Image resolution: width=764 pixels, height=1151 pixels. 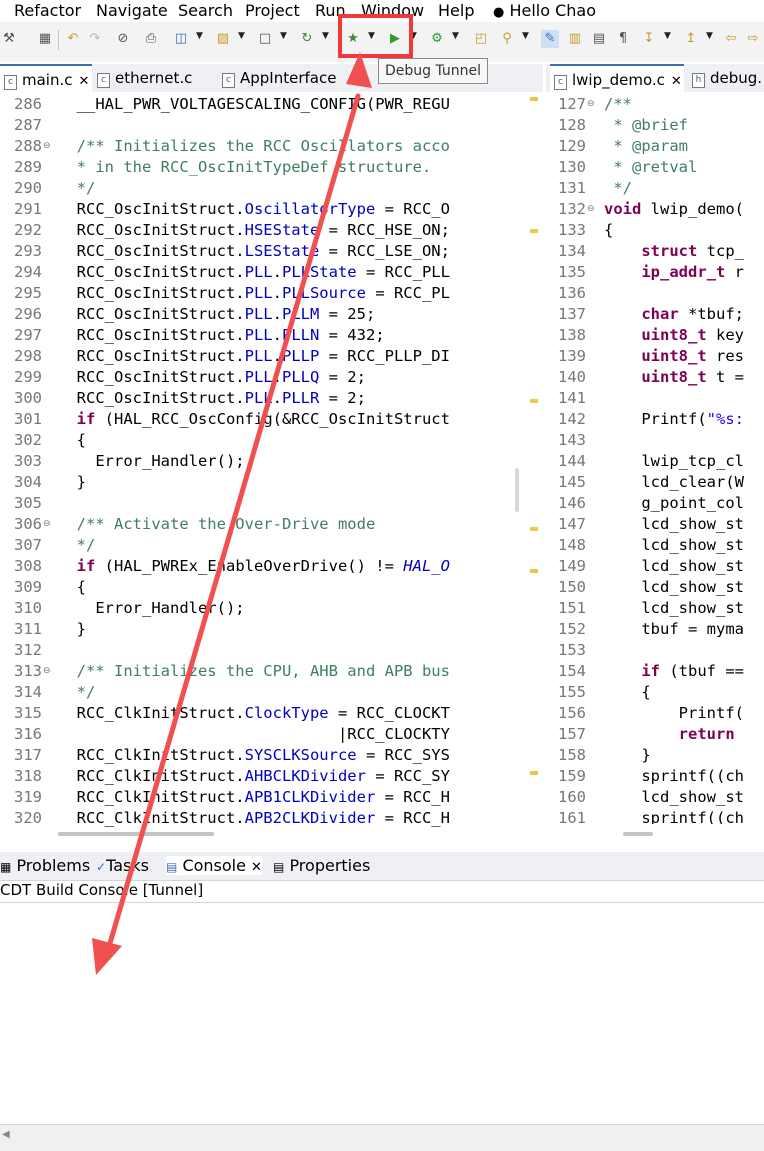 What do you see at coordinates (572, 713) in the screenshot?
I see `line-number: 156` at bounding box center [572, 713].